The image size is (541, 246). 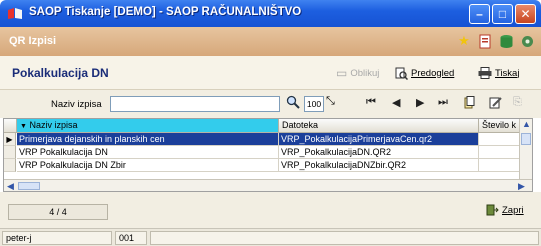 I want to click on column-header-stevilo-label: Število k, so click(x=499, y=125).